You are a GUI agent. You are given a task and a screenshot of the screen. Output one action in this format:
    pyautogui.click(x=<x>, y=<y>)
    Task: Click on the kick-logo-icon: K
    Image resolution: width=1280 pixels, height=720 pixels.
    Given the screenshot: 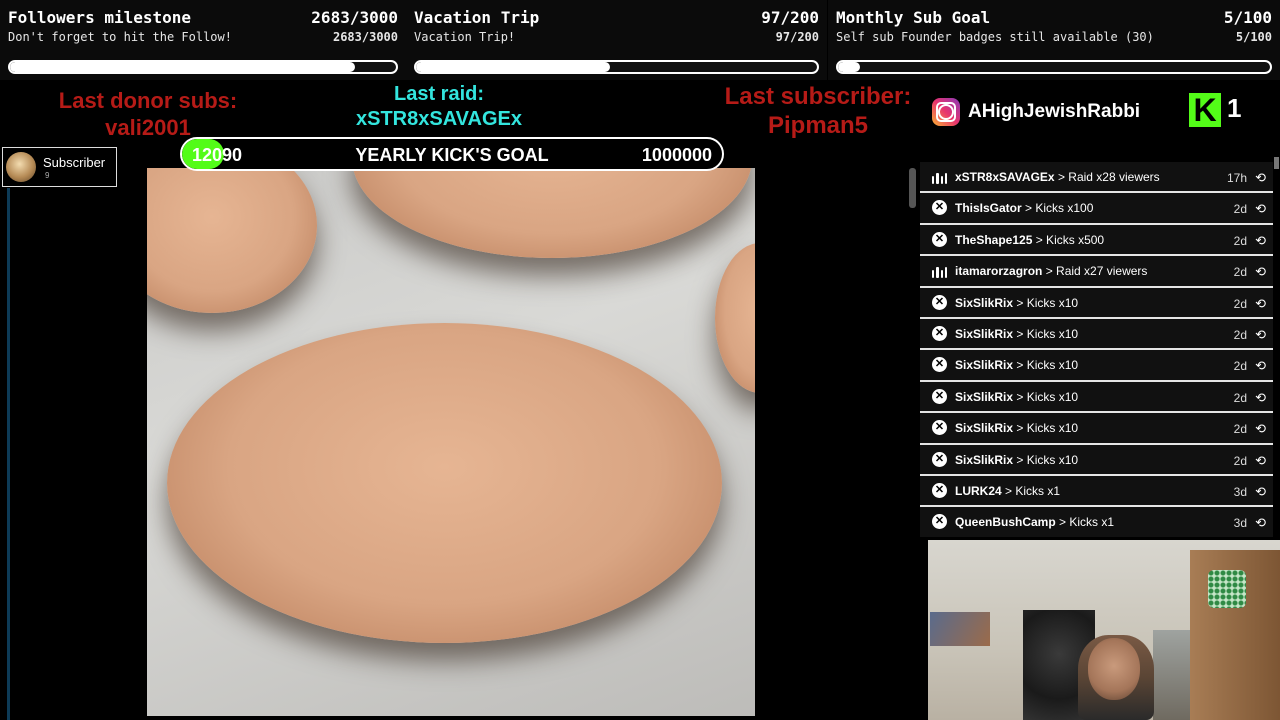 What is the action you would take?
    pyautogui.click(x=1205, y=110)
    